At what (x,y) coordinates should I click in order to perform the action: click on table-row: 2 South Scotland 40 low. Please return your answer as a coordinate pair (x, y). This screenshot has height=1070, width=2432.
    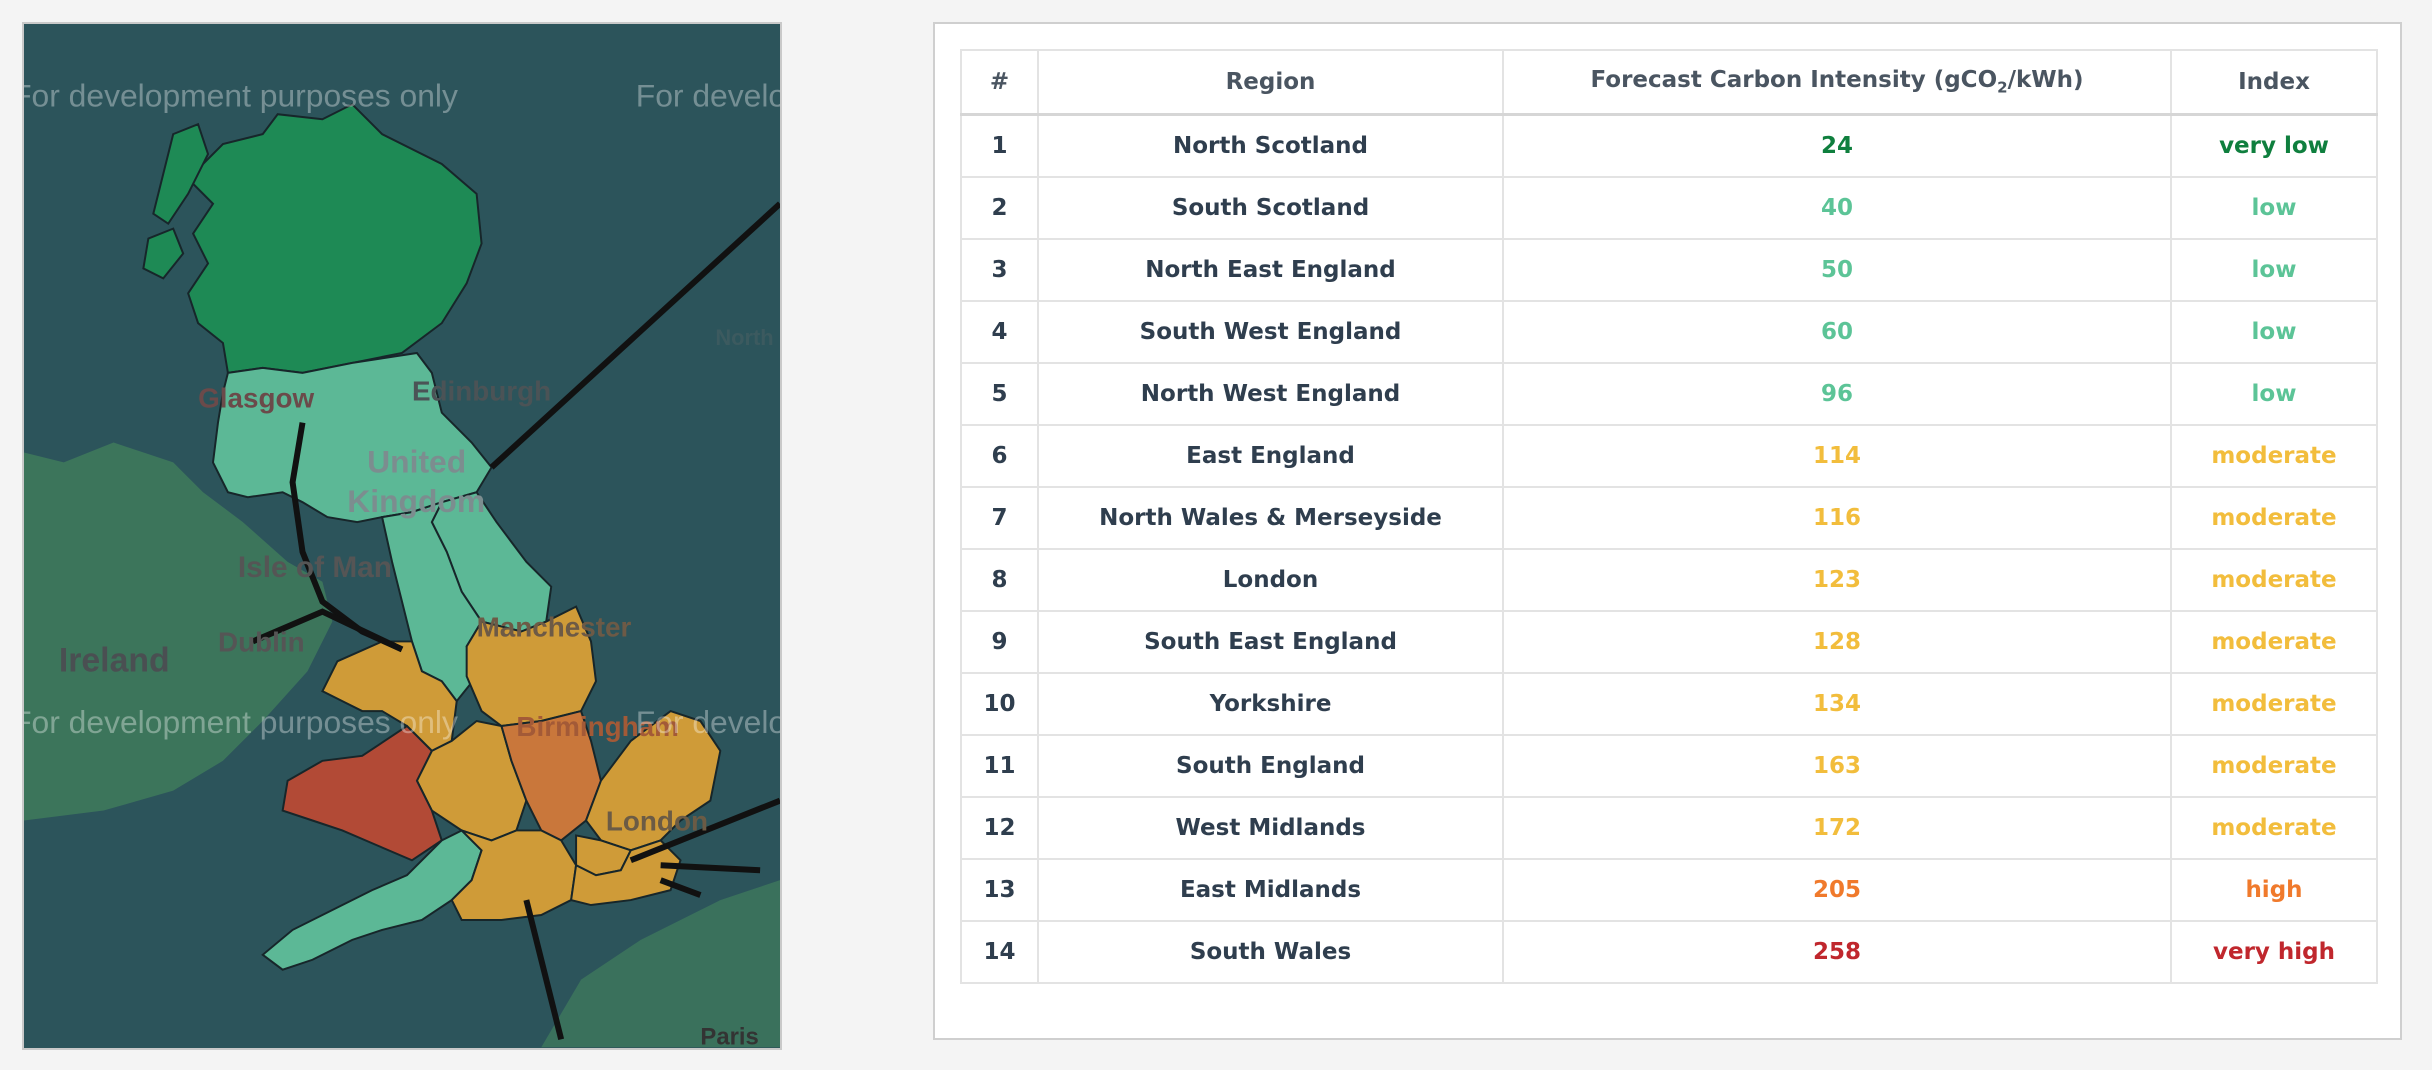
    Looking at the image, I should click on (1669, 208).